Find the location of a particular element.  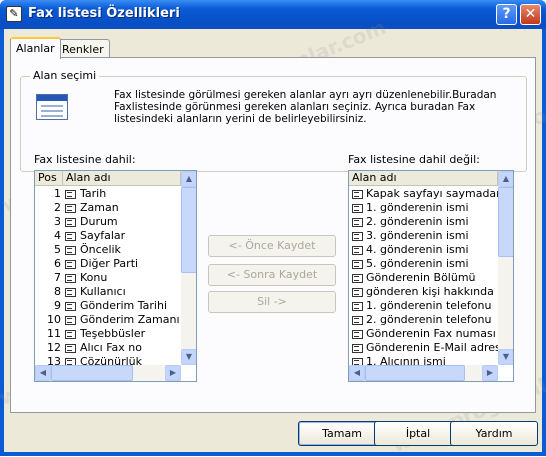

delete-button: Sil -> is located at coordinates (272, 302).